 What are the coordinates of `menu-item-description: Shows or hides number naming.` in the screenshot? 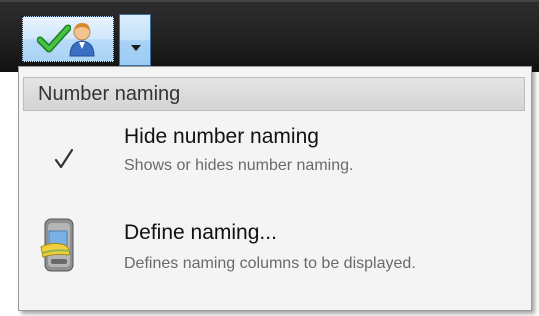 It's located at (239, 165).